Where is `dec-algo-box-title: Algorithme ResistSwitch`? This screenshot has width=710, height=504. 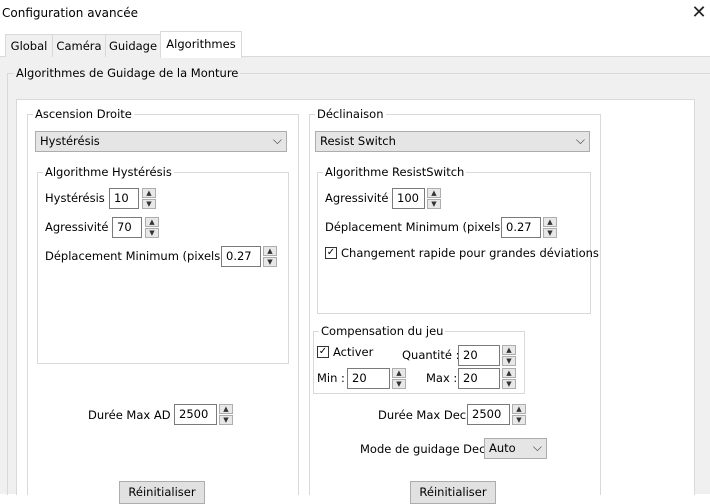 dec-algo-box-title: Algorithme ResistSwitch is located at coordinates (395, 172).